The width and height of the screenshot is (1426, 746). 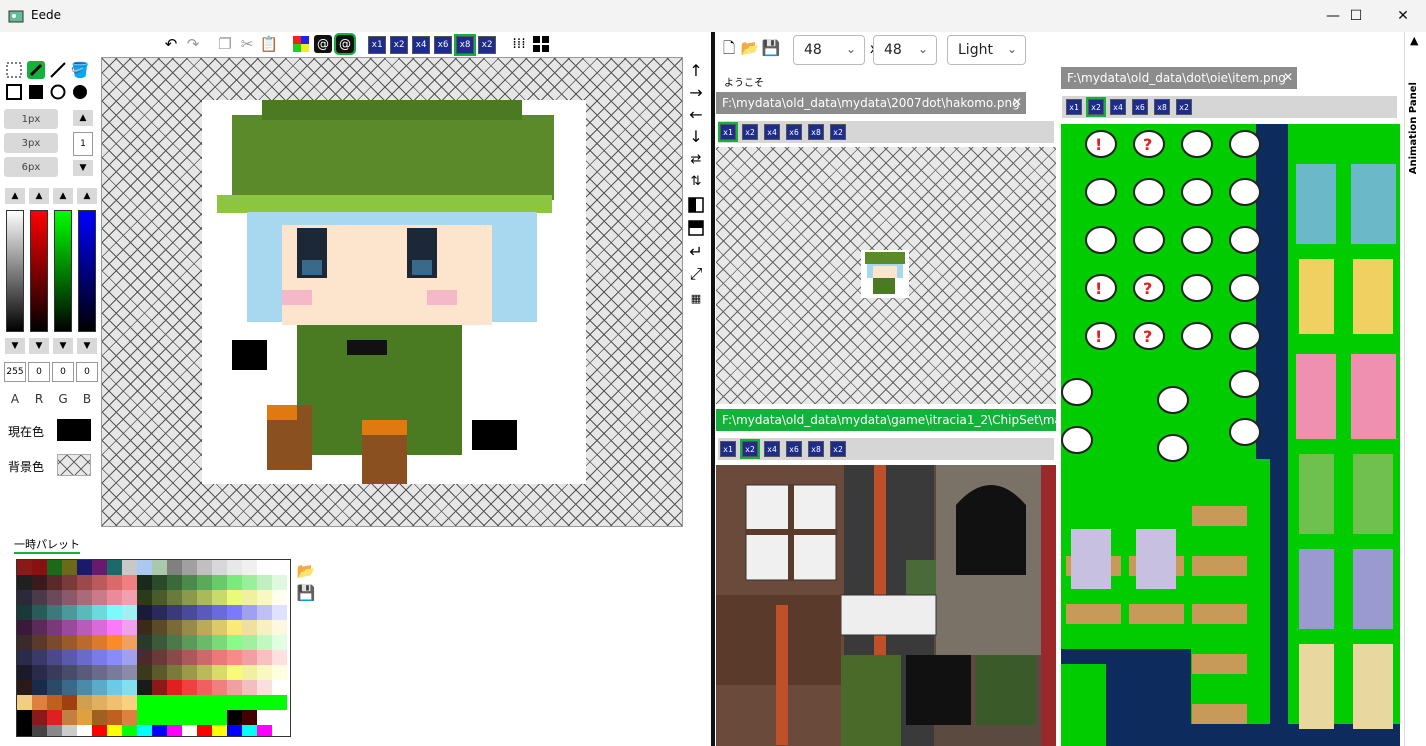 I want to click on cut-icon: ✂, so click(x=247, y=44).